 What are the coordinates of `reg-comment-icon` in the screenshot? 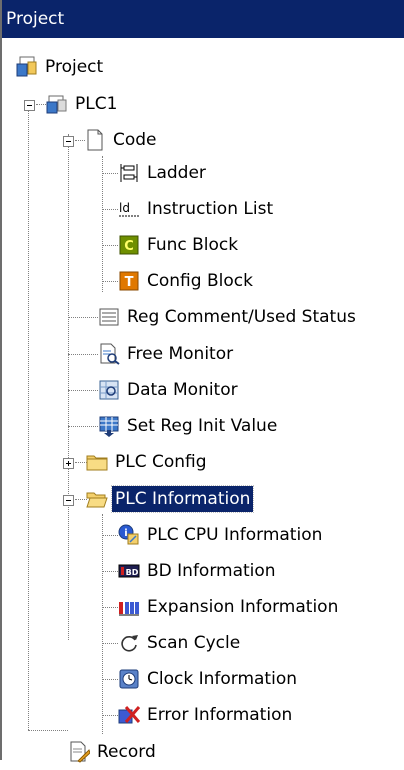 It's located at (109, 317).